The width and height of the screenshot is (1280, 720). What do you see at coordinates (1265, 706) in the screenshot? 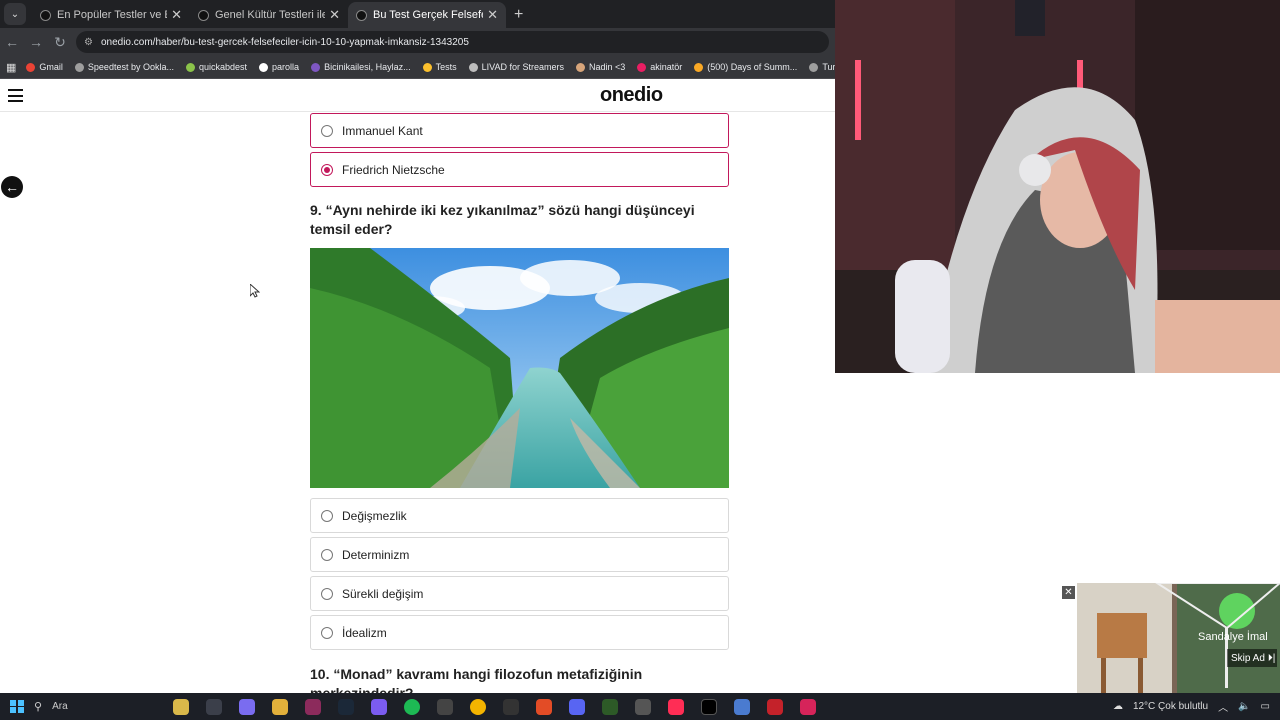
I see `notification-icon: ▭` at bounding box center [1265, 706].